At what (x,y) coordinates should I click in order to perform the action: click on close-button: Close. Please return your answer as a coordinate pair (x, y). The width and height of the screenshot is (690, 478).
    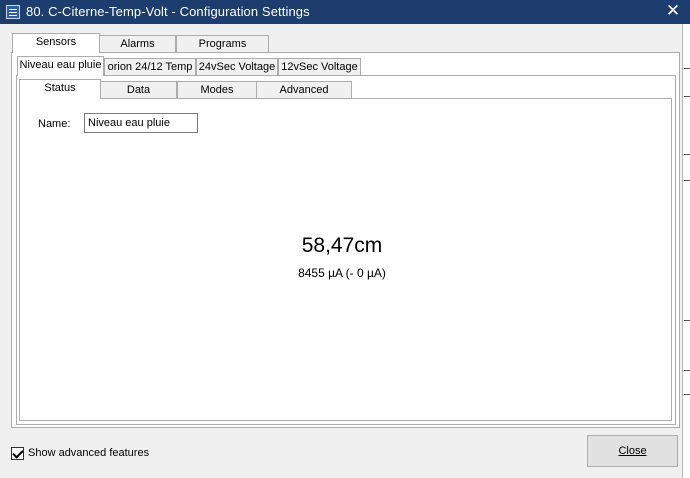
    Looking at the image, I should click on (632, 451).